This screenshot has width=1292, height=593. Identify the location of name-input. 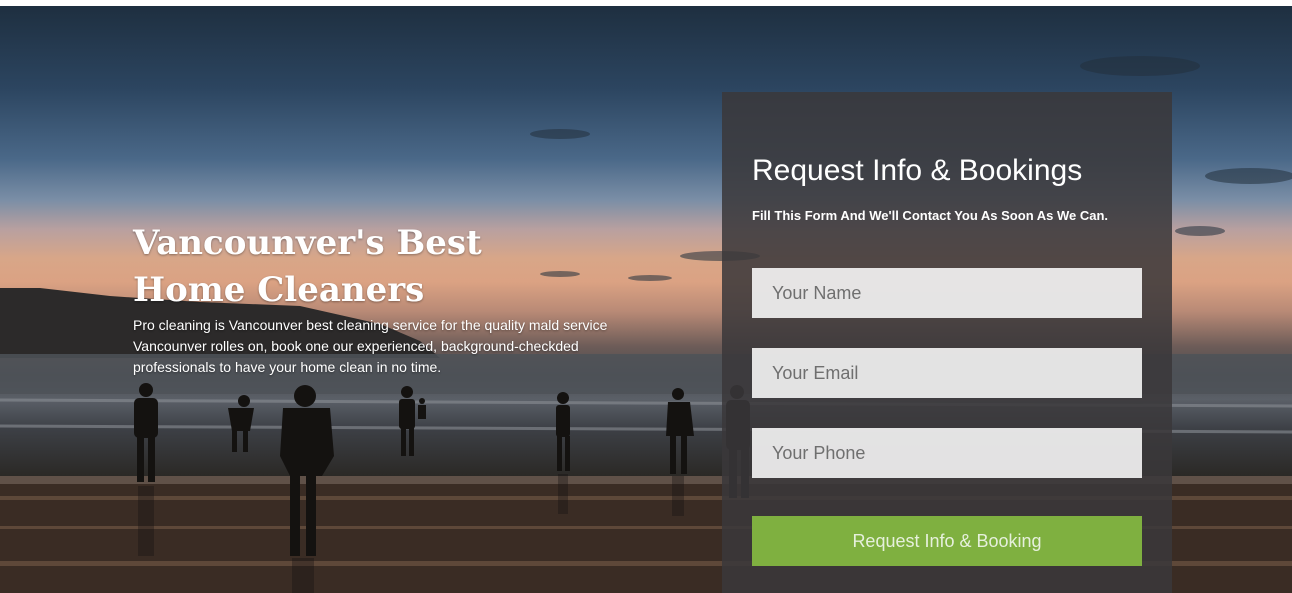
(947, 293).